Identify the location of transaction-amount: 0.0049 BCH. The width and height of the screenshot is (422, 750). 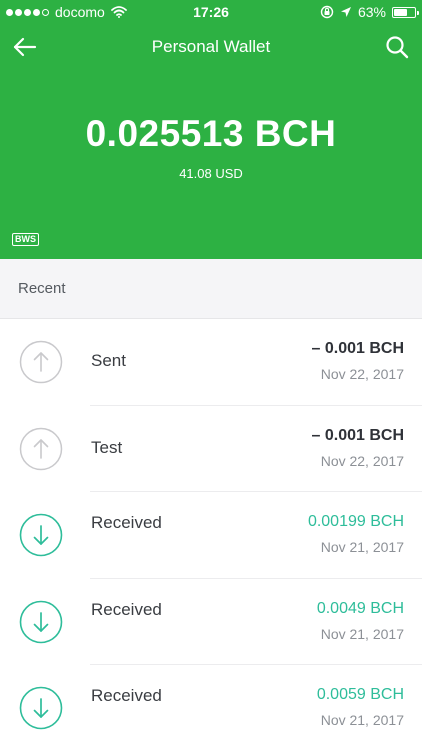
(360, 608).